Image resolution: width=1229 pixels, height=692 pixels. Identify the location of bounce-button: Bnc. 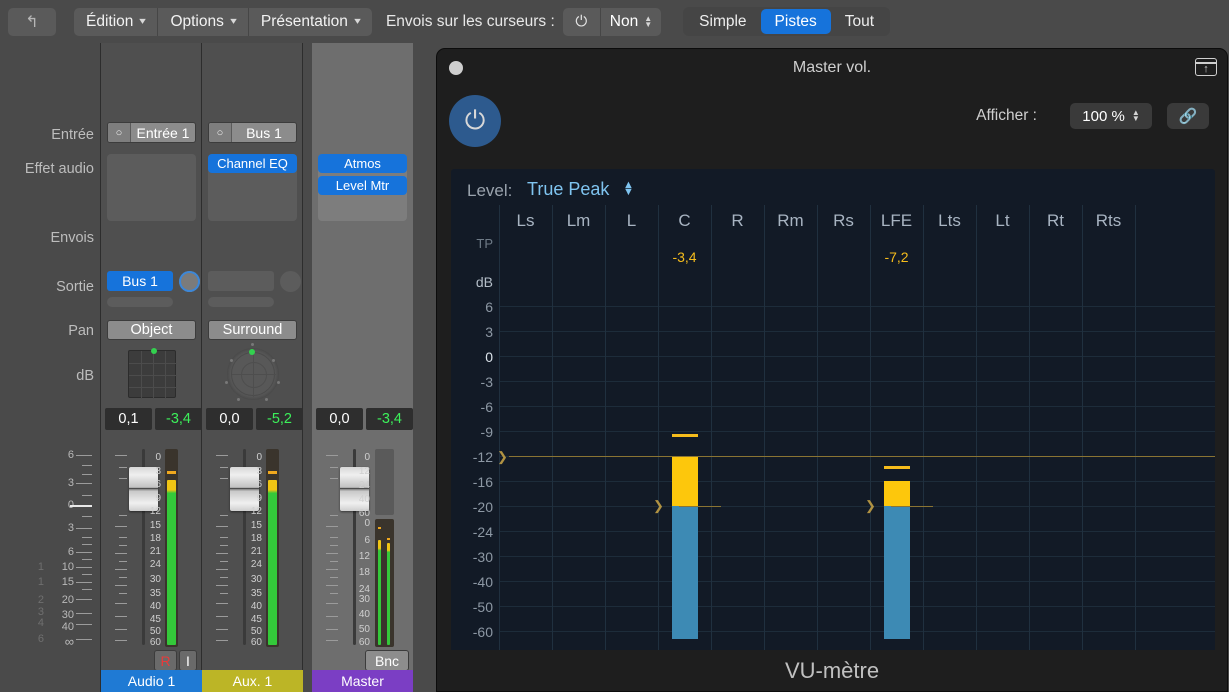
(387, 660).